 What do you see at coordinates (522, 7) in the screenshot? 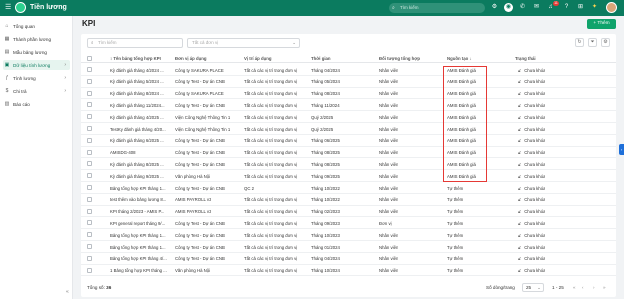
I see `megaphone-icon: ✆` at bounding box center [522, 7].